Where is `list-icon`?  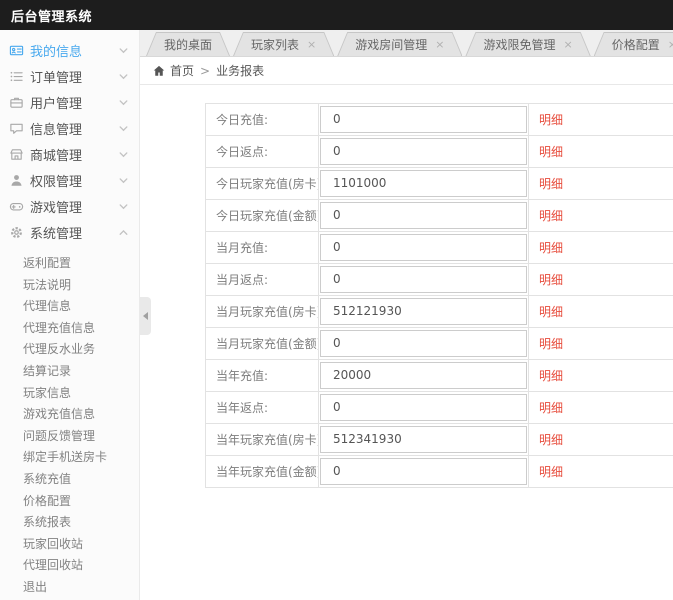 list-icon is located at coordinates (16, 76).